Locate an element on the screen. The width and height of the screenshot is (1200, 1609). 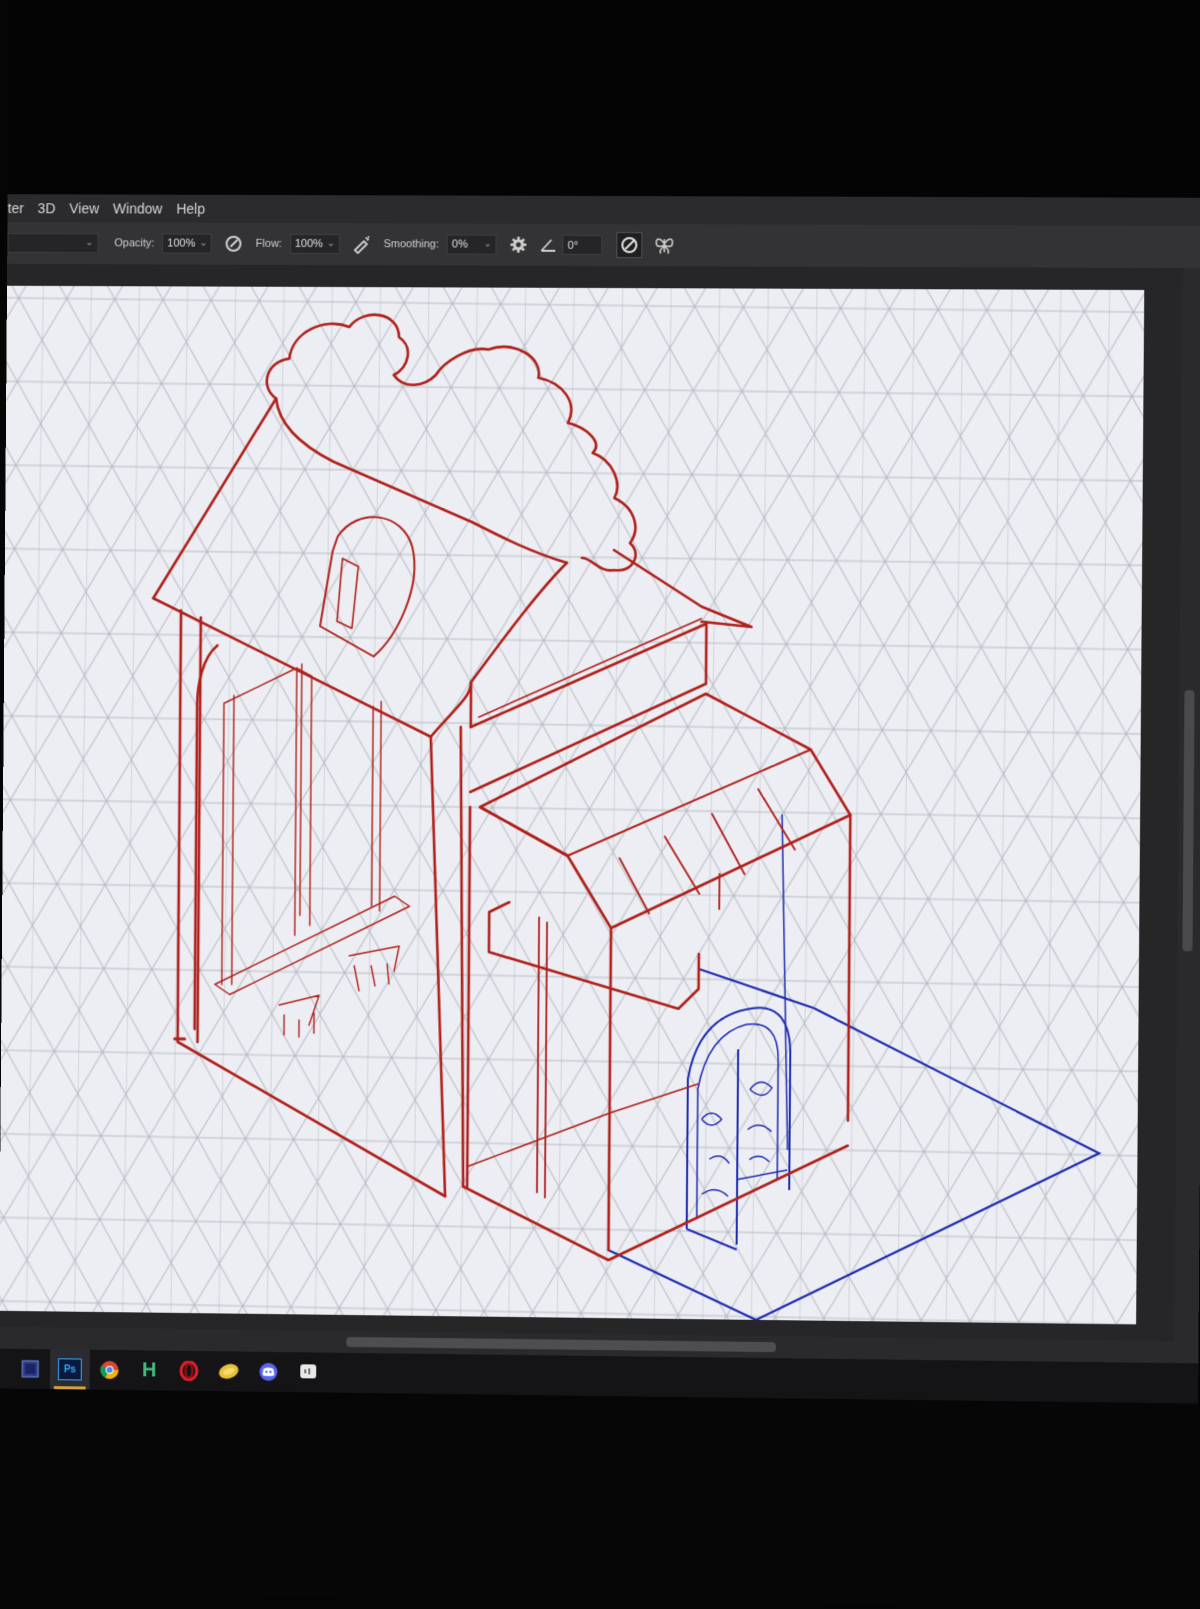
opacity-input: 100% ⌄ is located at coordinates (187, 243).